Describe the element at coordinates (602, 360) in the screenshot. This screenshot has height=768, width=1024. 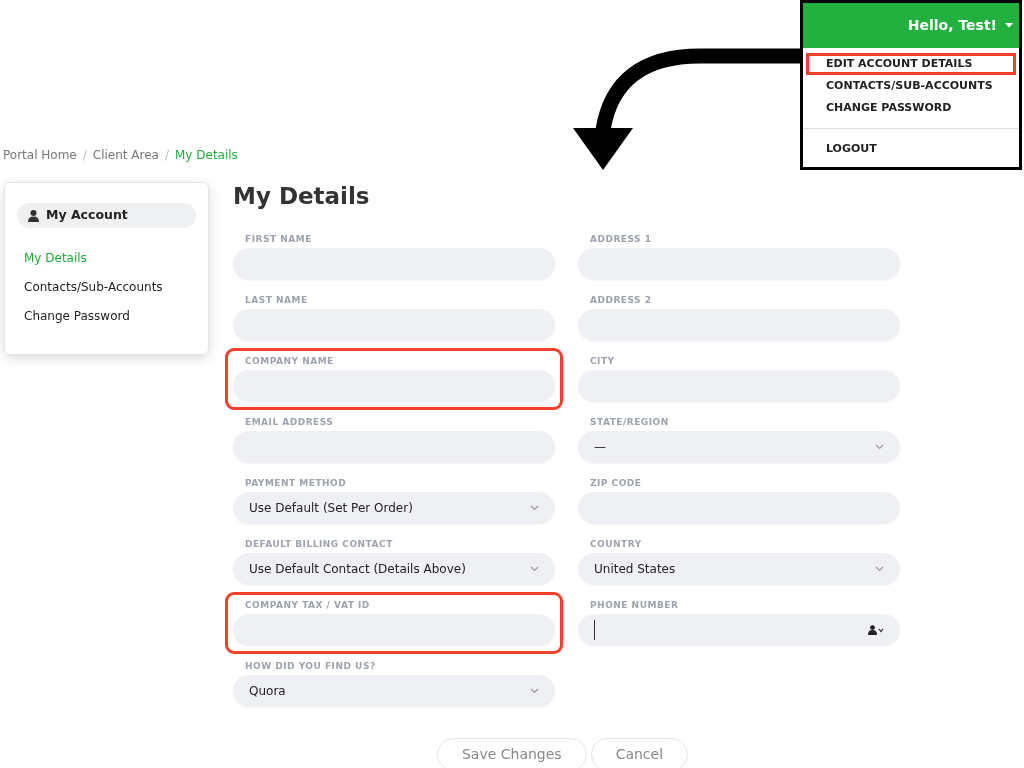
I see `field-label: CITY` at that location.